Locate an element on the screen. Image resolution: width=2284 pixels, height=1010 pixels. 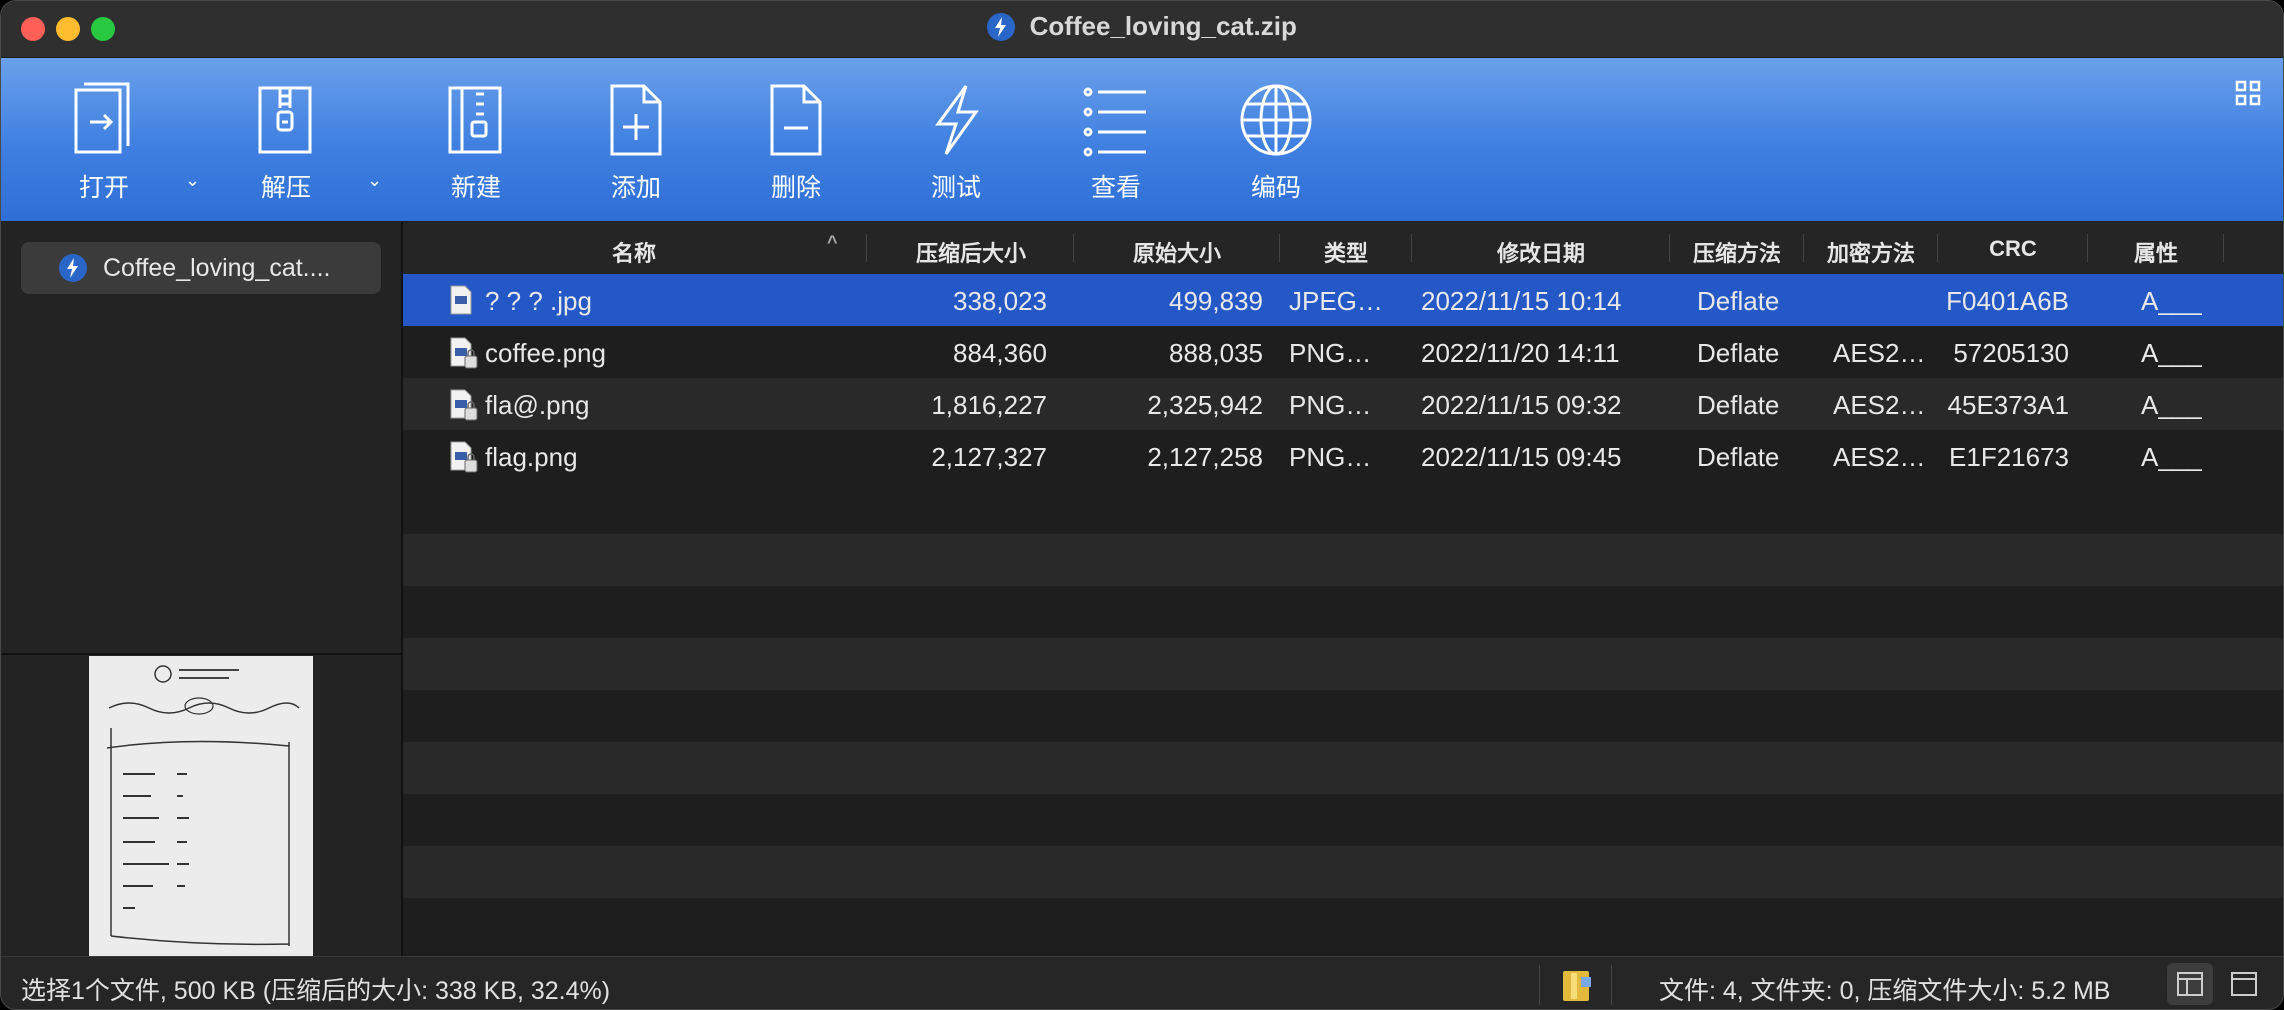
column-header-crc: CRC is located at coordinates (2013, 249).